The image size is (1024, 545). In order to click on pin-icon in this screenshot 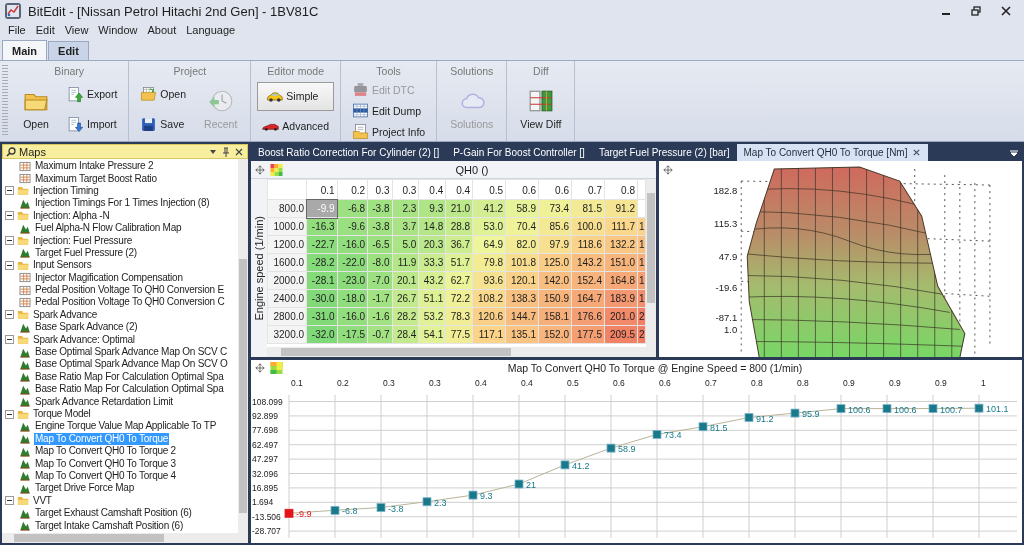, I will do `click(226, 151)`.